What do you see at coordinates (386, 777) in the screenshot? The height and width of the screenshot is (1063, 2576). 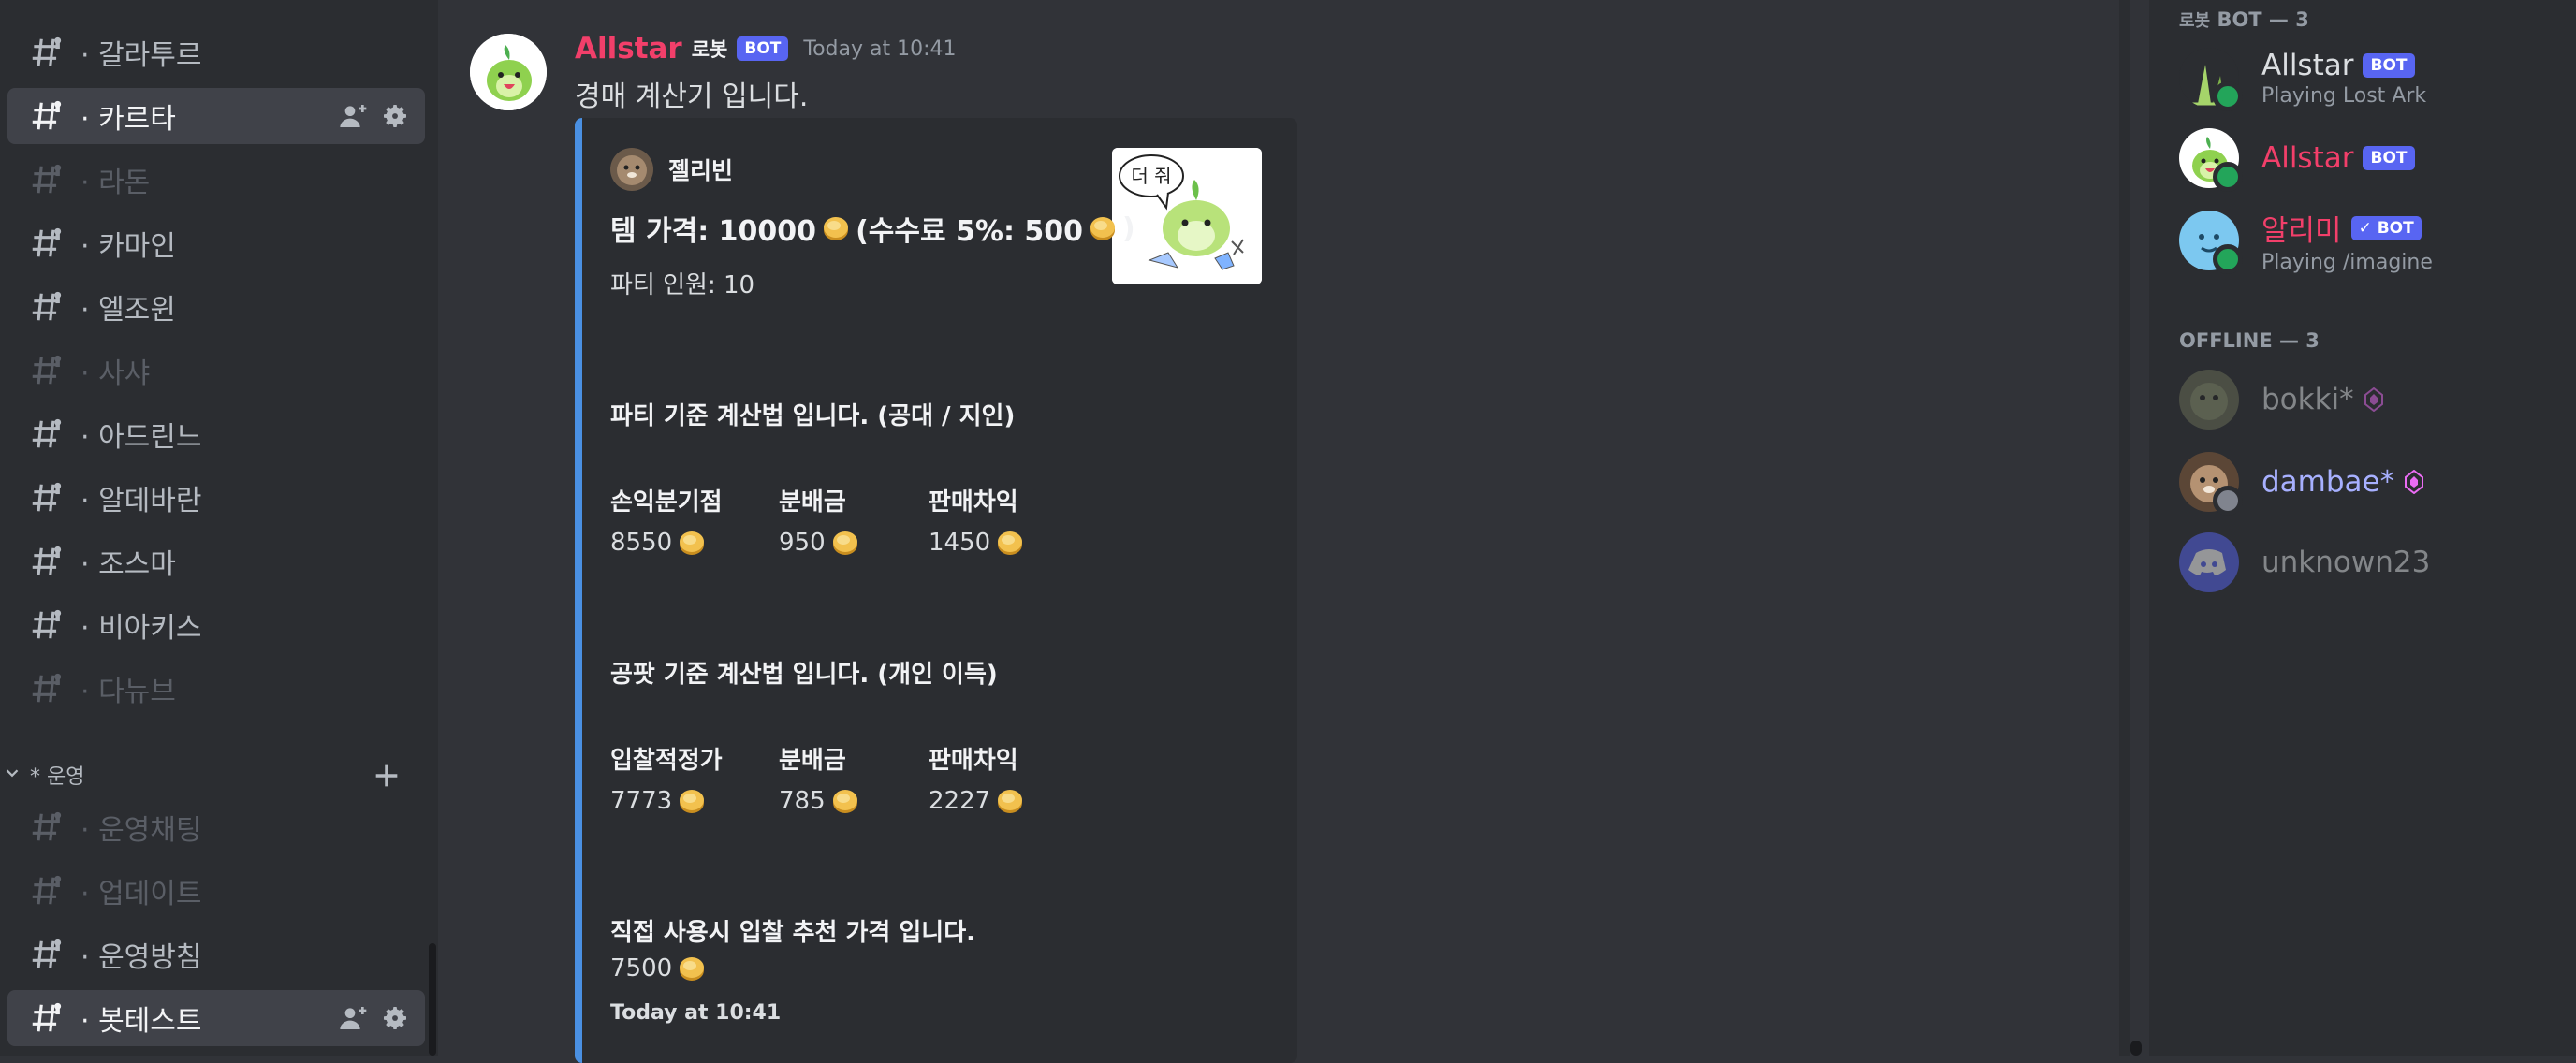 I see `create-channel-plus-icon` at bounding box center [386, 777].